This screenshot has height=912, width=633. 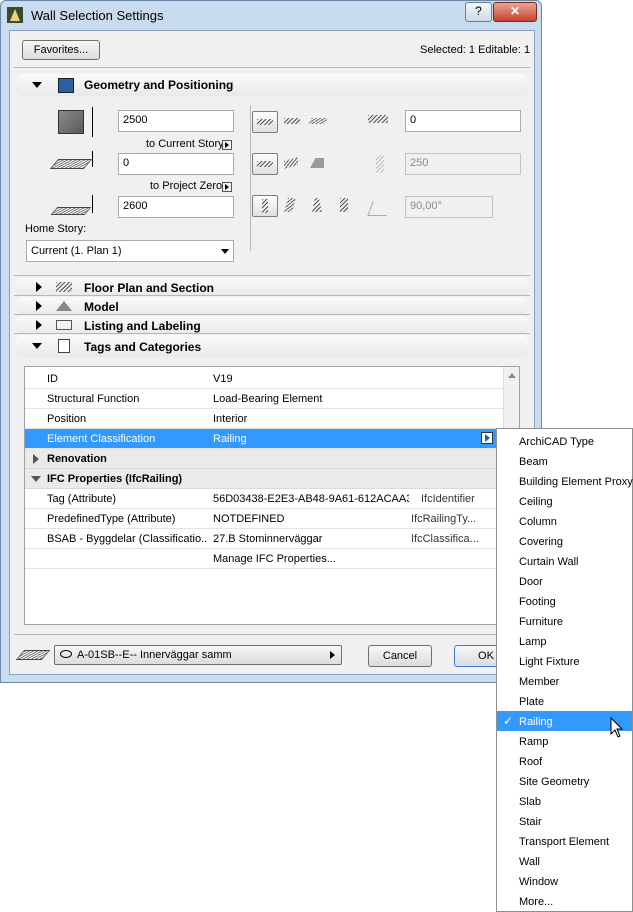 What do you see at coordinates (290, 205) in the screenshot?
I see `slanted-wall-icon` at bounding box center [290, 205].